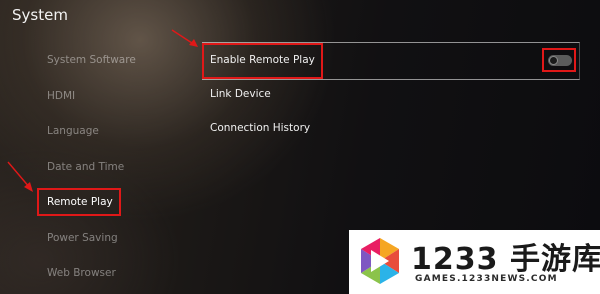  I want to click on watermark-url-text: GAMES.1233NEWS.COM, so click(486, 279).